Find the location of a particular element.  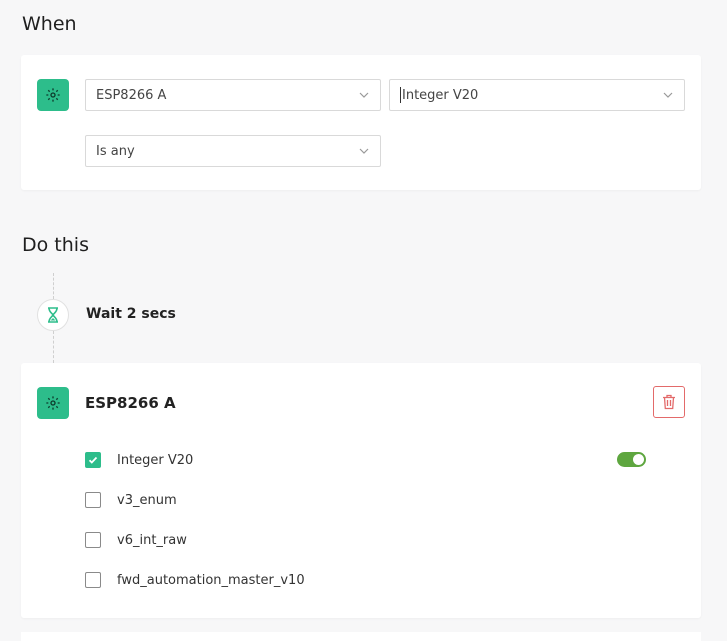

option-row: v3_enum is located at coordinates (131, 500).